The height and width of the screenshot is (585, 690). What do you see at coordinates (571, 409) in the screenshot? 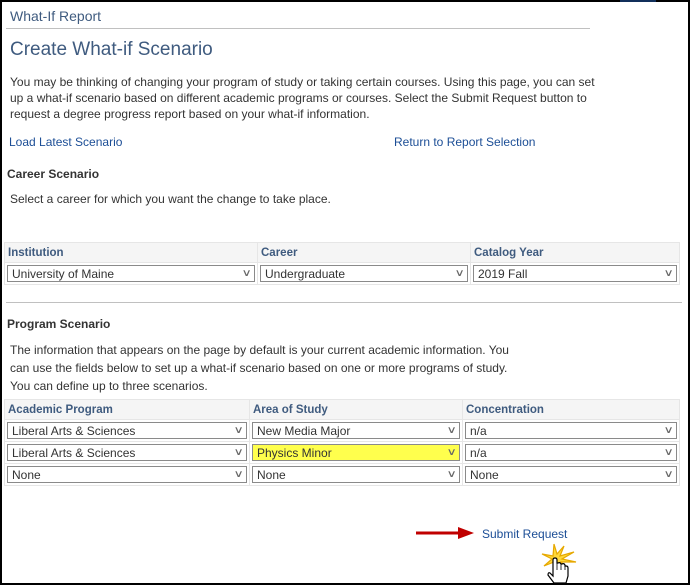
I see `column-header-concentration: Concentration` at bounding box center [571, 409].